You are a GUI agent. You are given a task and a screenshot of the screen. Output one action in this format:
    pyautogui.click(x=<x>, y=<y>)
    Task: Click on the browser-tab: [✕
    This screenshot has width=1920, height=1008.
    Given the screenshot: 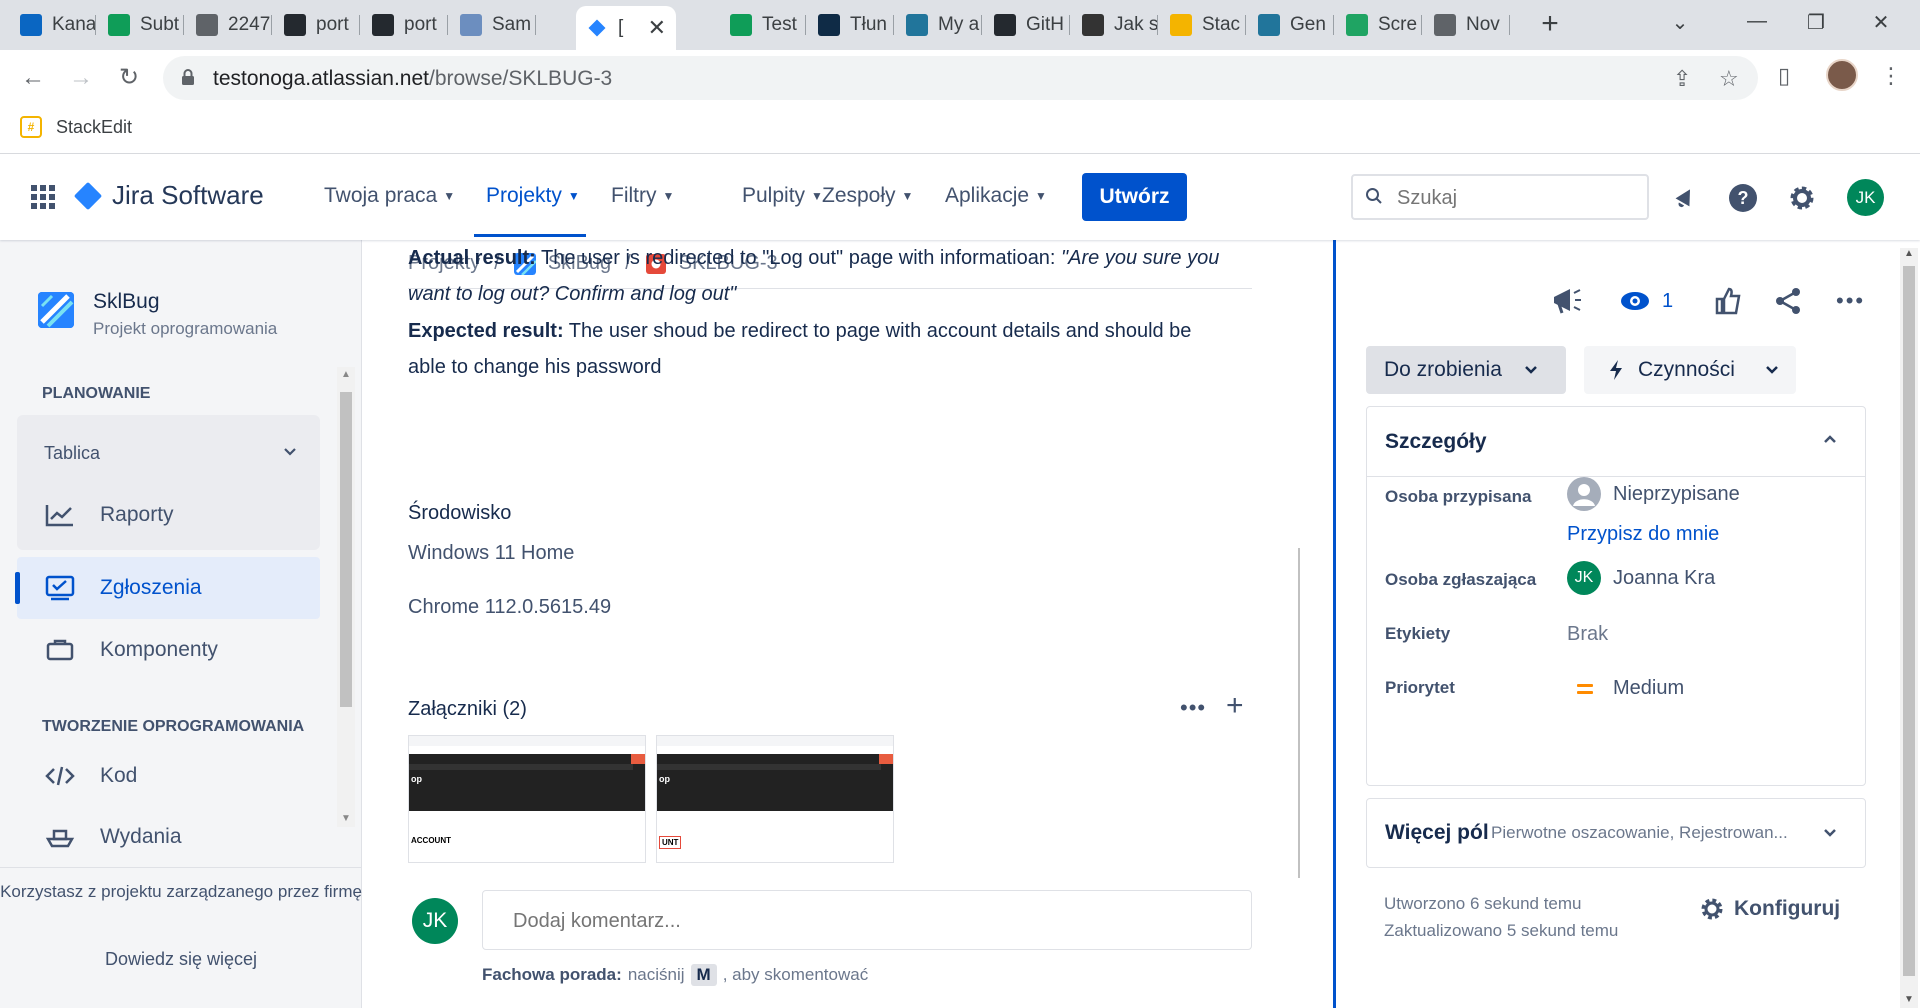 What is the action you would take?
    pyautogui.click(x=626, y=28)
    